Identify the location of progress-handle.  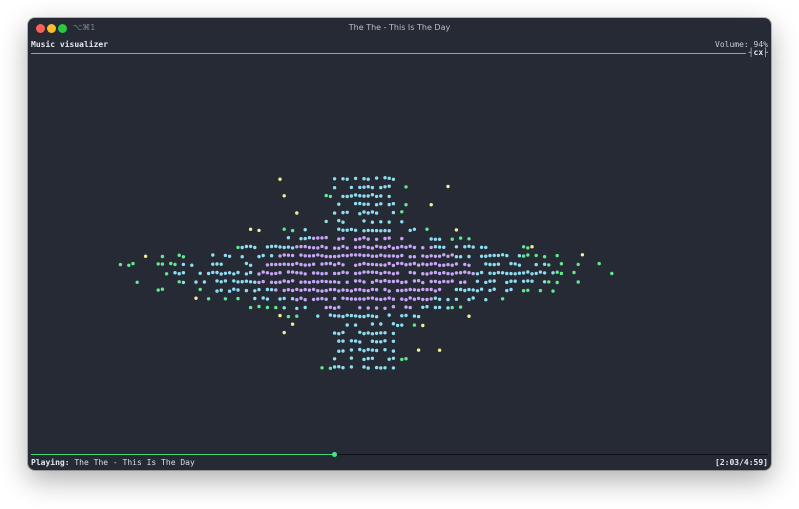
(334, 454).